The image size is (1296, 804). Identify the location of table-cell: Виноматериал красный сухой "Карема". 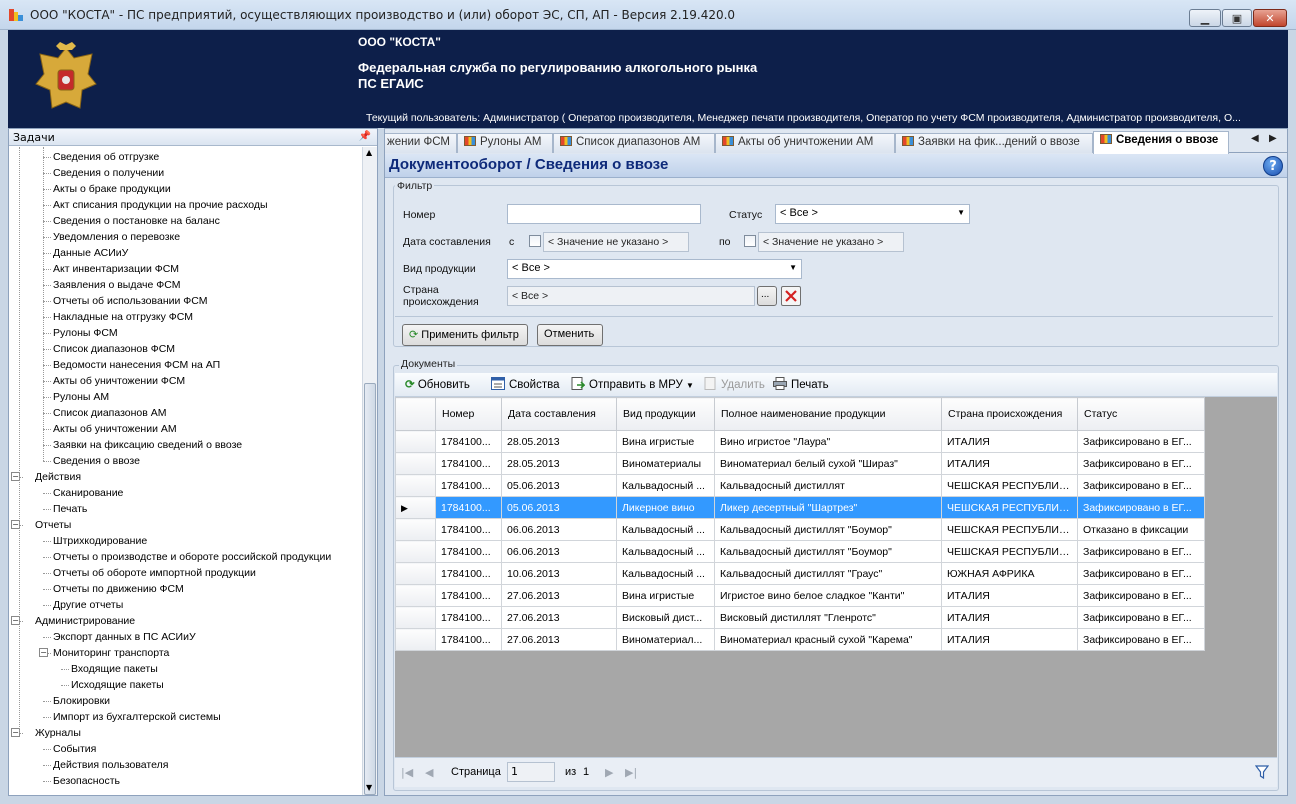
(828, 639).